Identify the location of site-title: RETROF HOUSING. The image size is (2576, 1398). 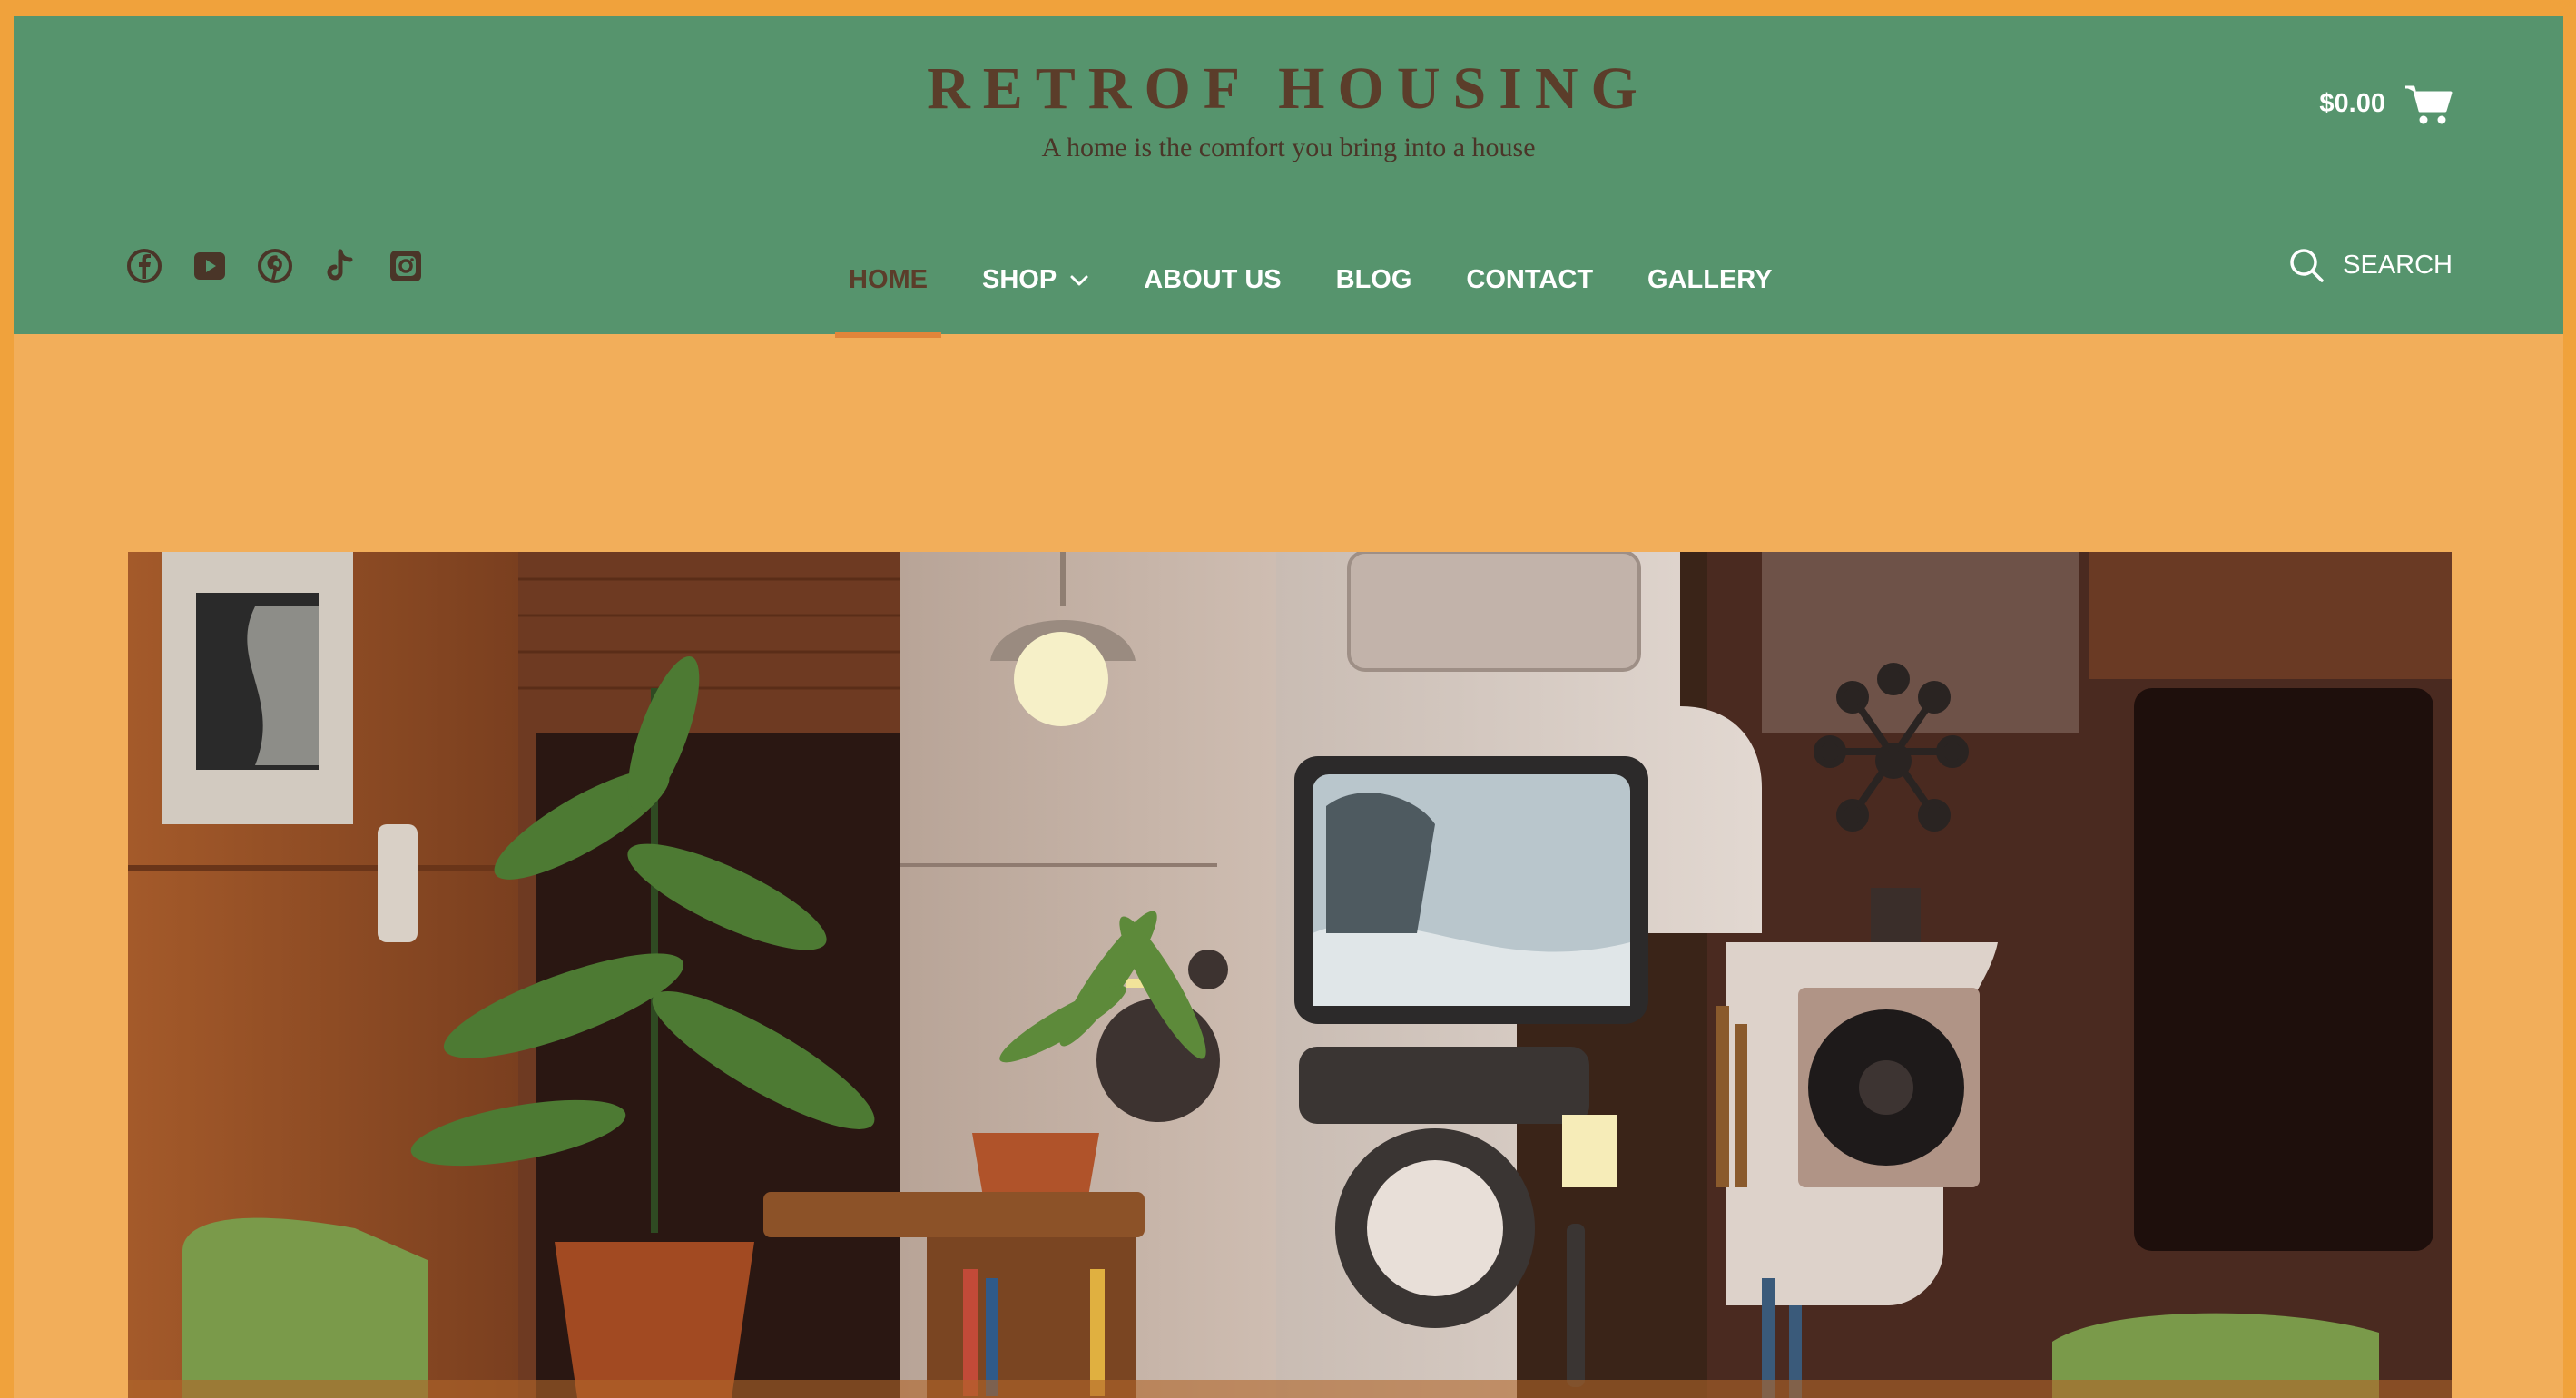
(1288, 88).